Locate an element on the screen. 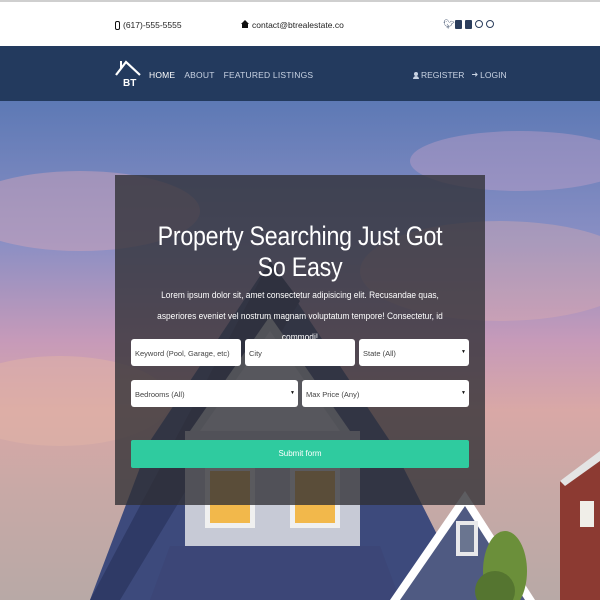 The image size is (600, 600). email-address: contact@btrealestate.co is located at coordinates (298, 25).